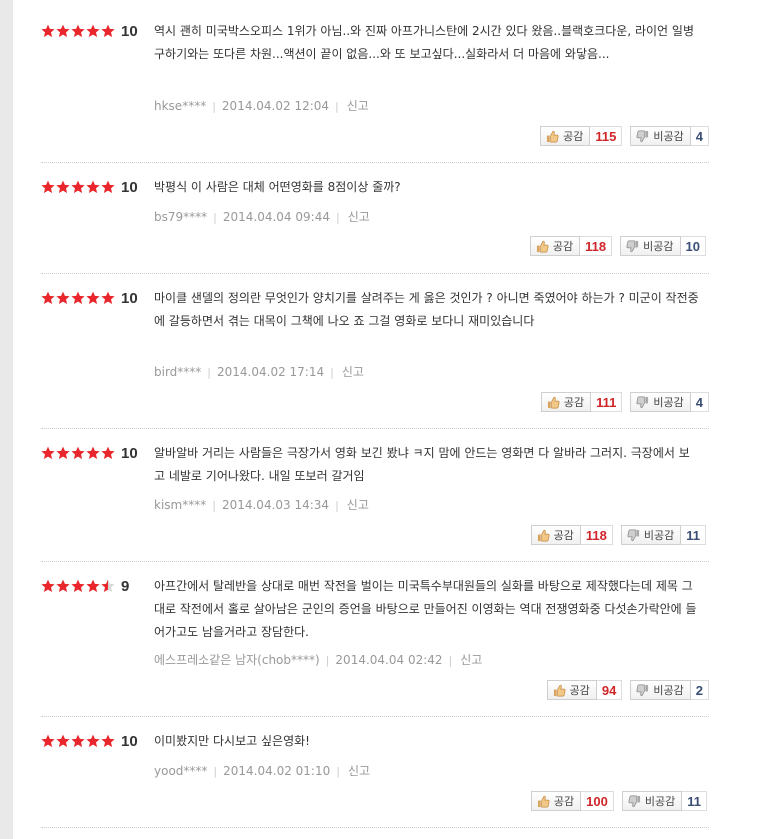 Image resolution: width=764 pixels, height=839 pixels. I want to click on review-meta: bird**** | 2014.04.02 17:14 | 신고, so click(259, 371).